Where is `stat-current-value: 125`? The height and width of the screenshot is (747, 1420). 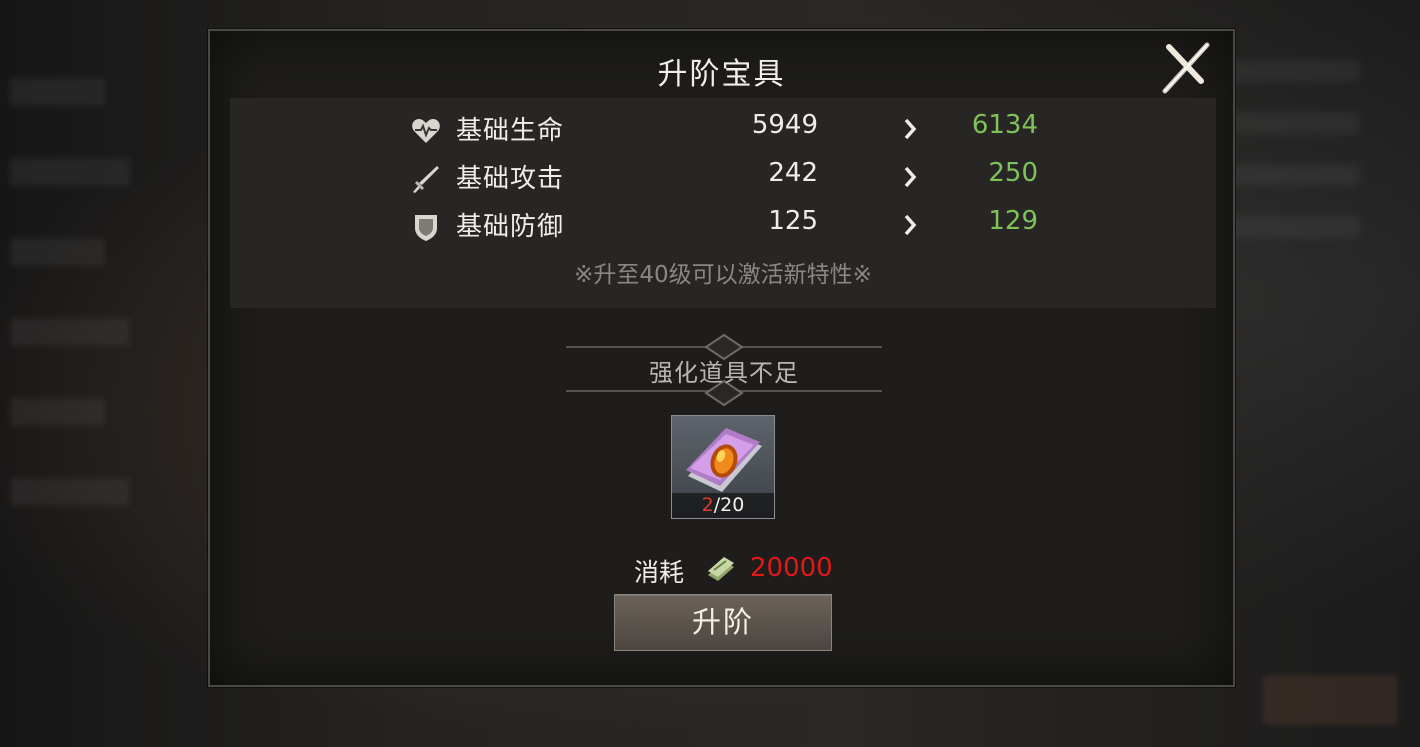 stat-current-value: 125 is located at coordinates (793, 221).